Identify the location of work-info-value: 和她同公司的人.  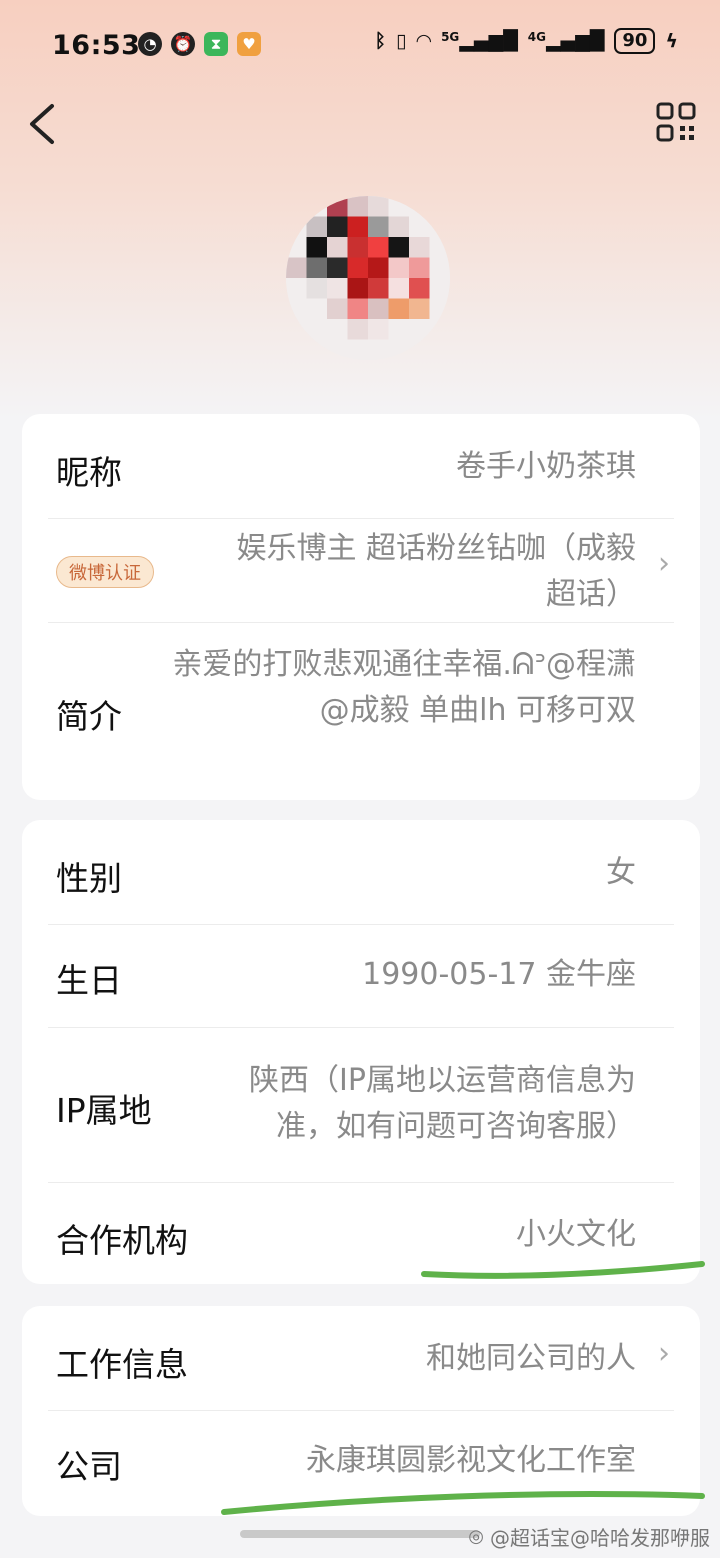
(531, 1358).